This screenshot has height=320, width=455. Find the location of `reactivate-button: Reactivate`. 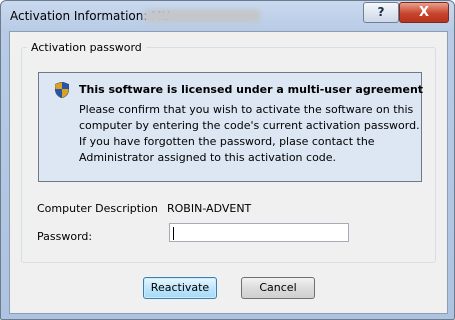

reactivate-button: Reactivate is located at coordinates (180, 288).